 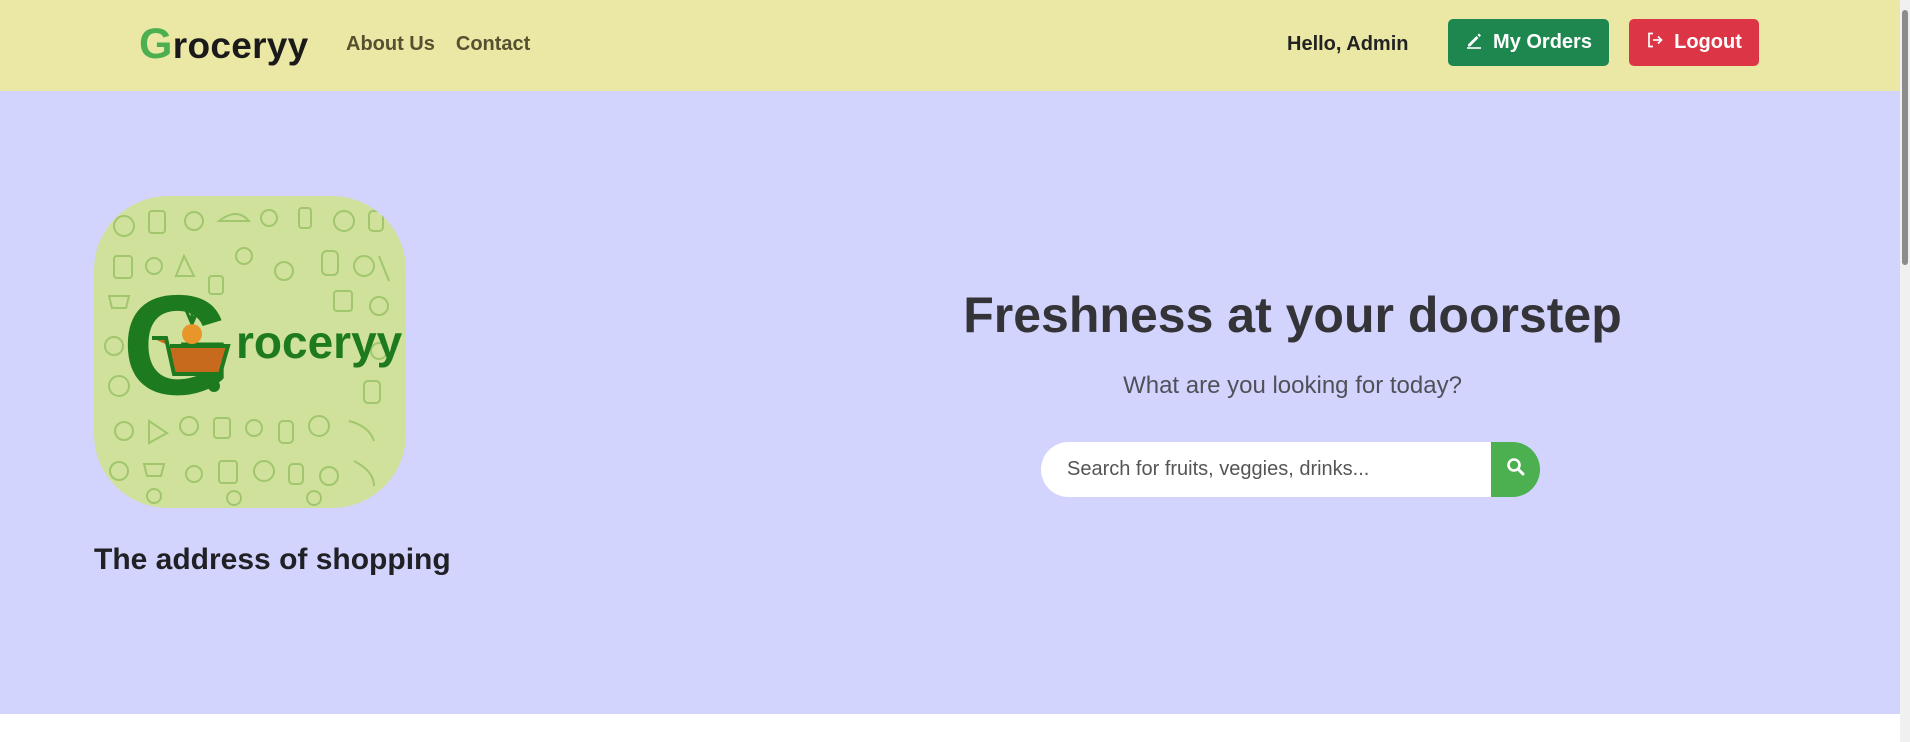 I want to click on search-bar, so click(x=1290, y=469).